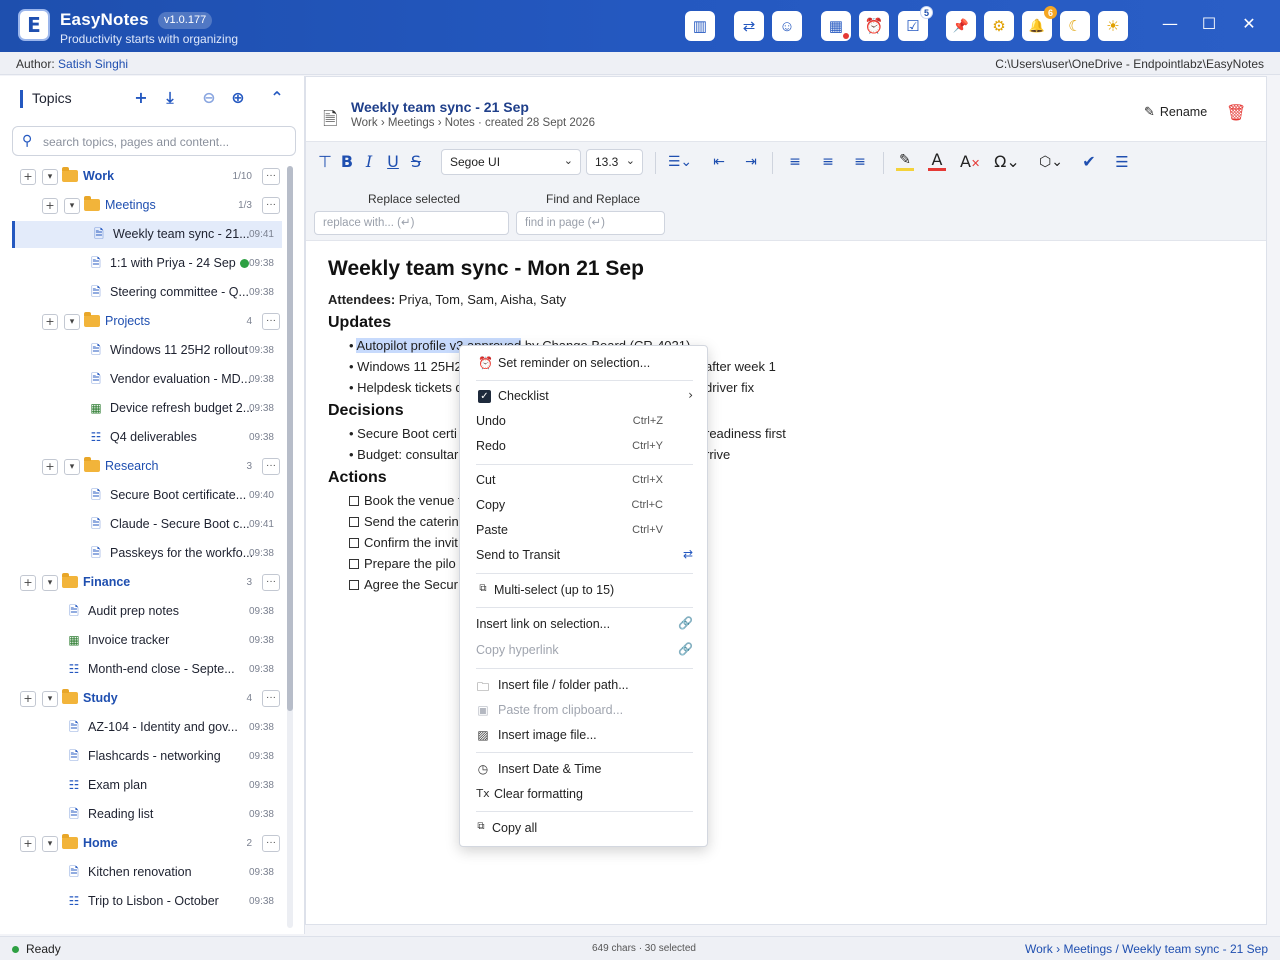 This screenshot has height=960, width=1280. I want to click on pin-button: 📌, so click(961, 26).